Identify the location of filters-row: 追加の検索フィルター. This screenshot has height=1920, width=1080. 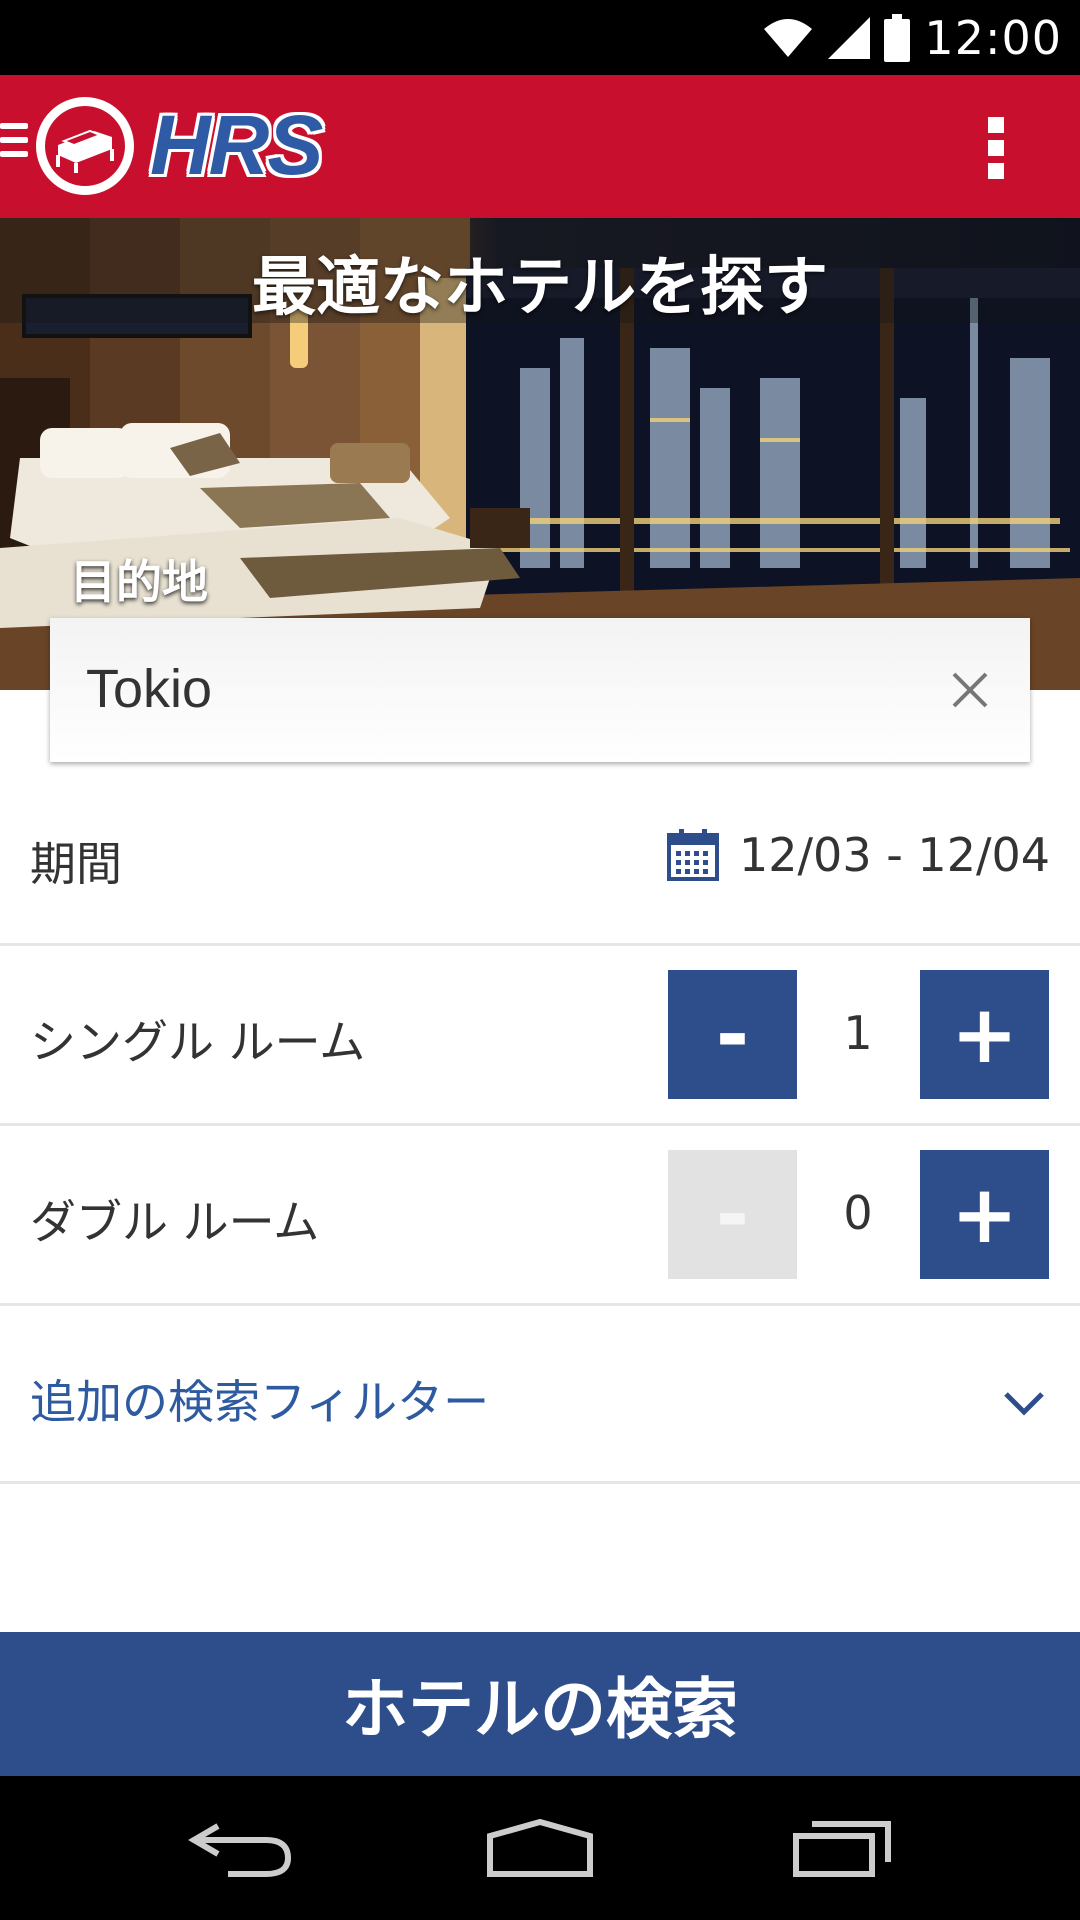
(540, 1395).